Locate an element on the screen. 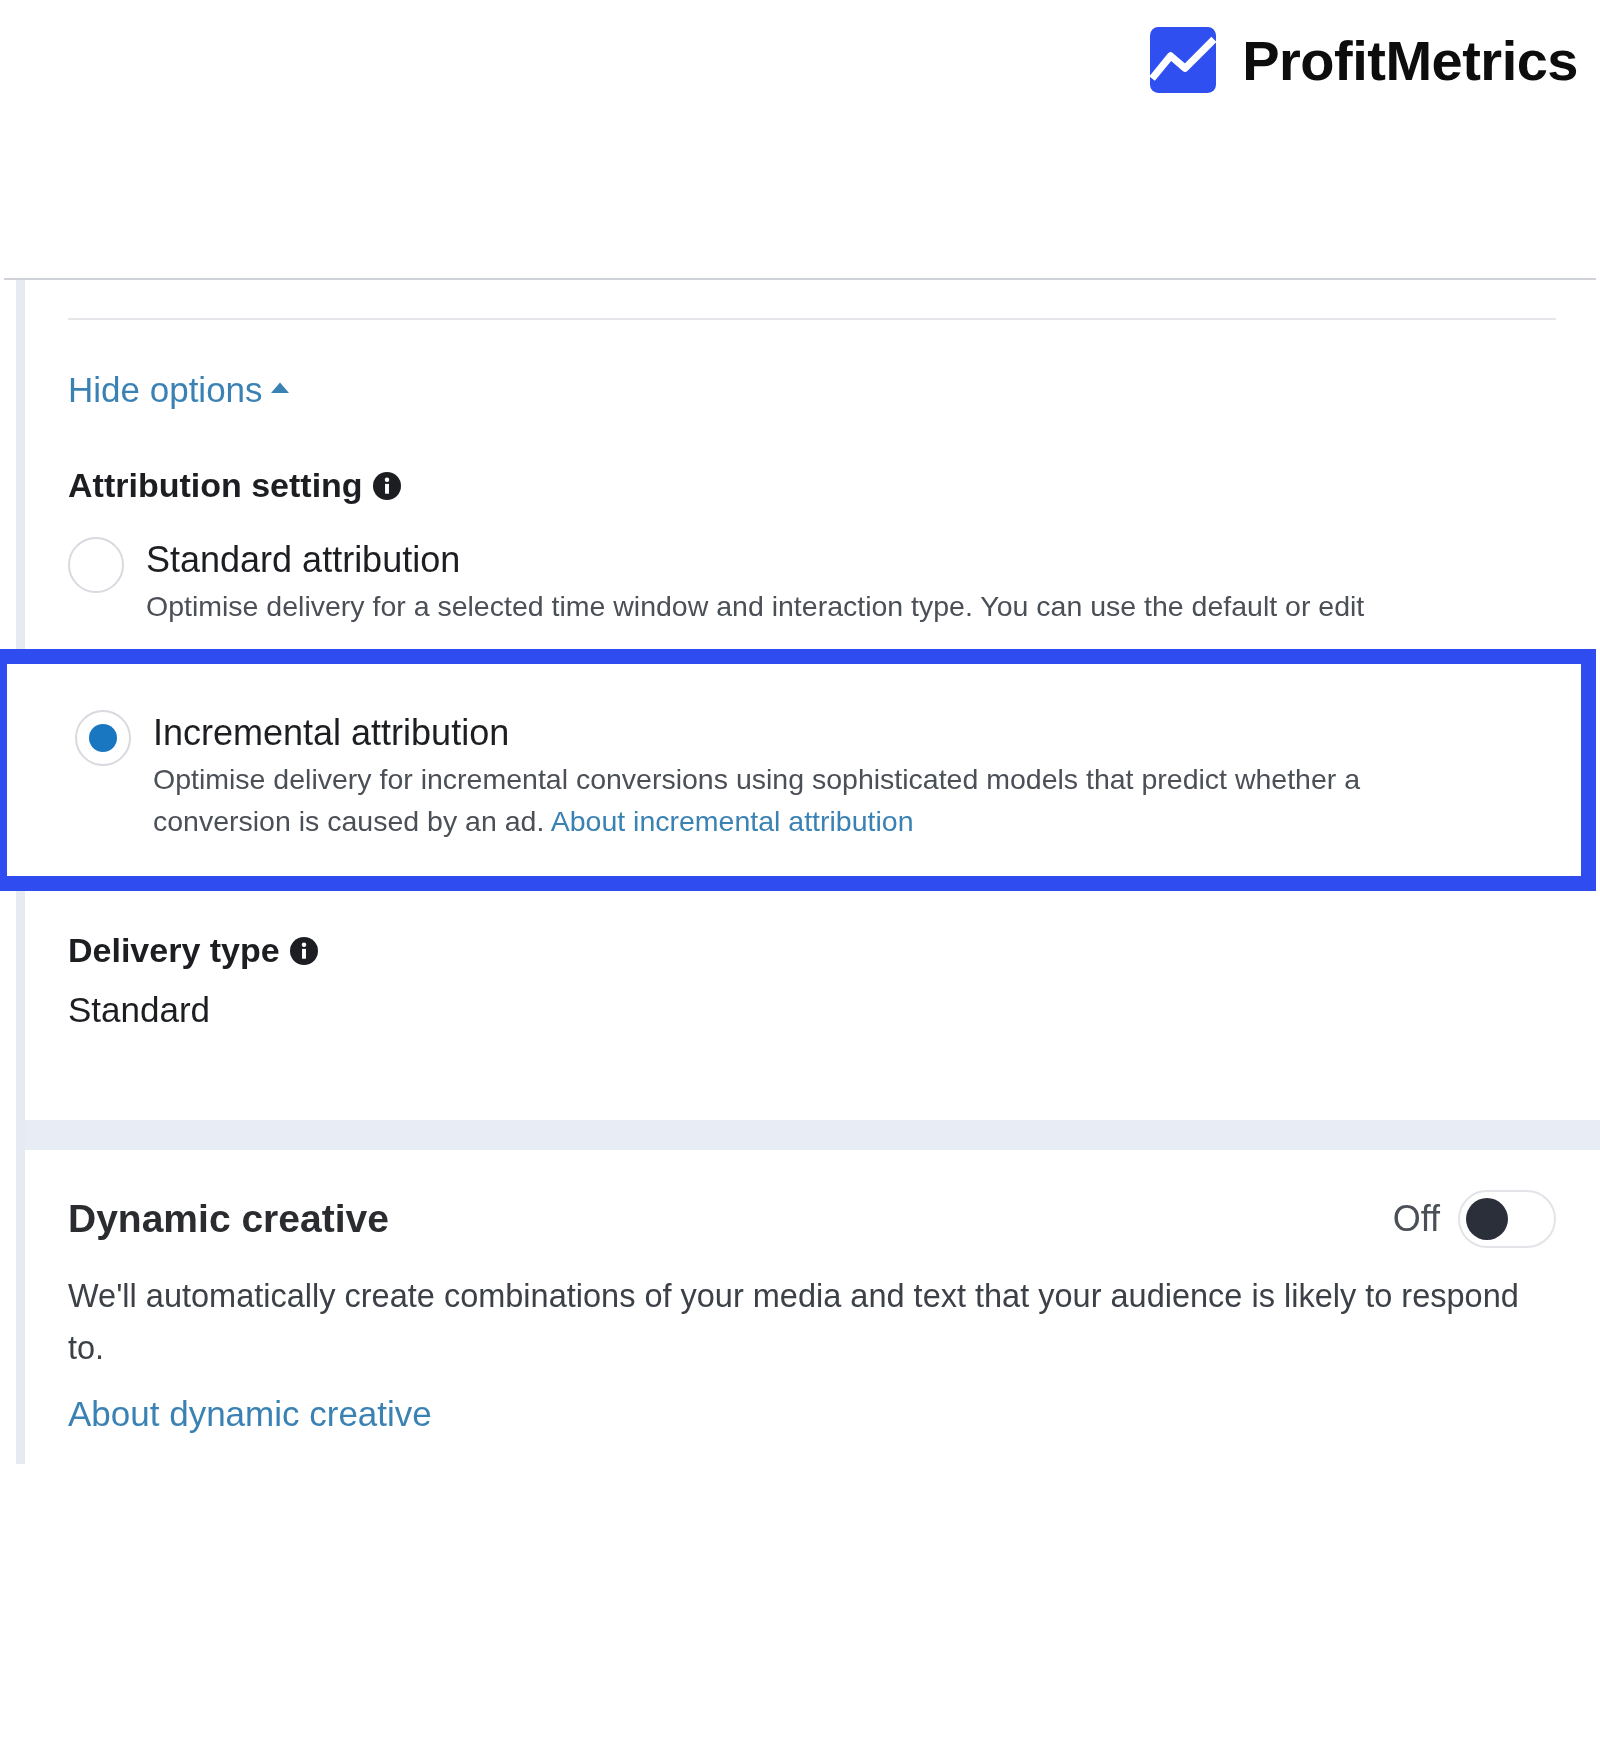 This screenshot has width=1600, height=1750. option-description: Optimise delivery for a selected time window and interaction type. You can use the default or edit is located at coordinates (756, 606).